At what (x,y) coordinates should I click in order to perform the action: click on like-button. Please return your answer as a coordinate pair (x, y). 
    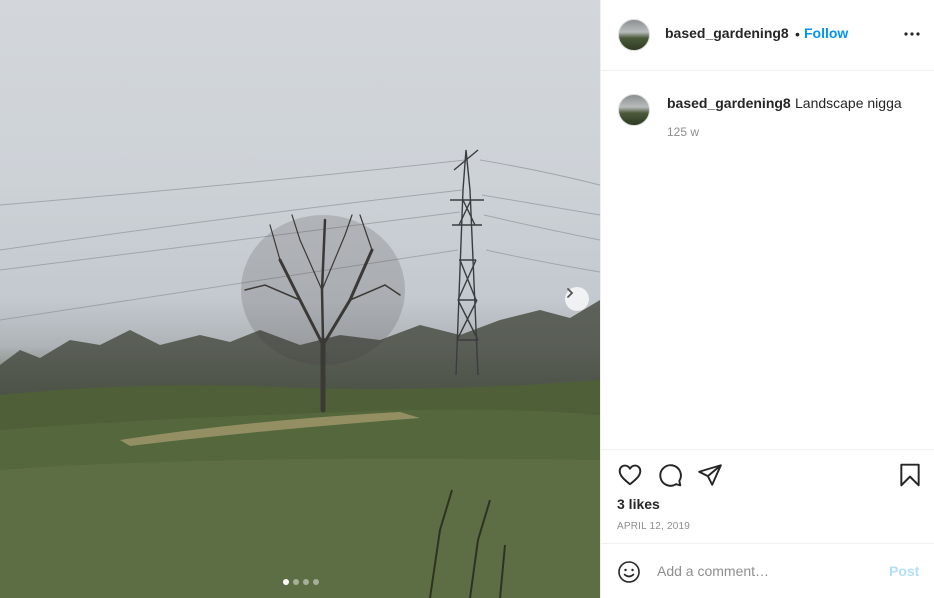
    Looking at the image, I should click on (630, 475).